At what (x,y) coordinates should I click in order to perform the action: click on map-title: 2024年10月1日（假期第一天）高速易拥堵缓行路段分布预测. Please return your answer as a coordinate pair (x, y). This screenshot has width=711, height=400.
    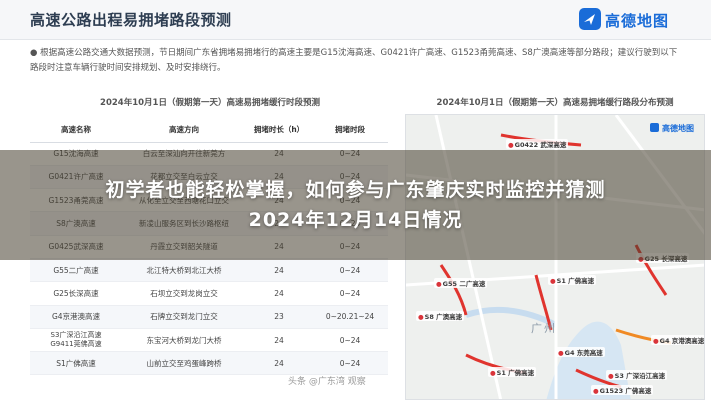
    Looking at the image, I should click on (555, 103).